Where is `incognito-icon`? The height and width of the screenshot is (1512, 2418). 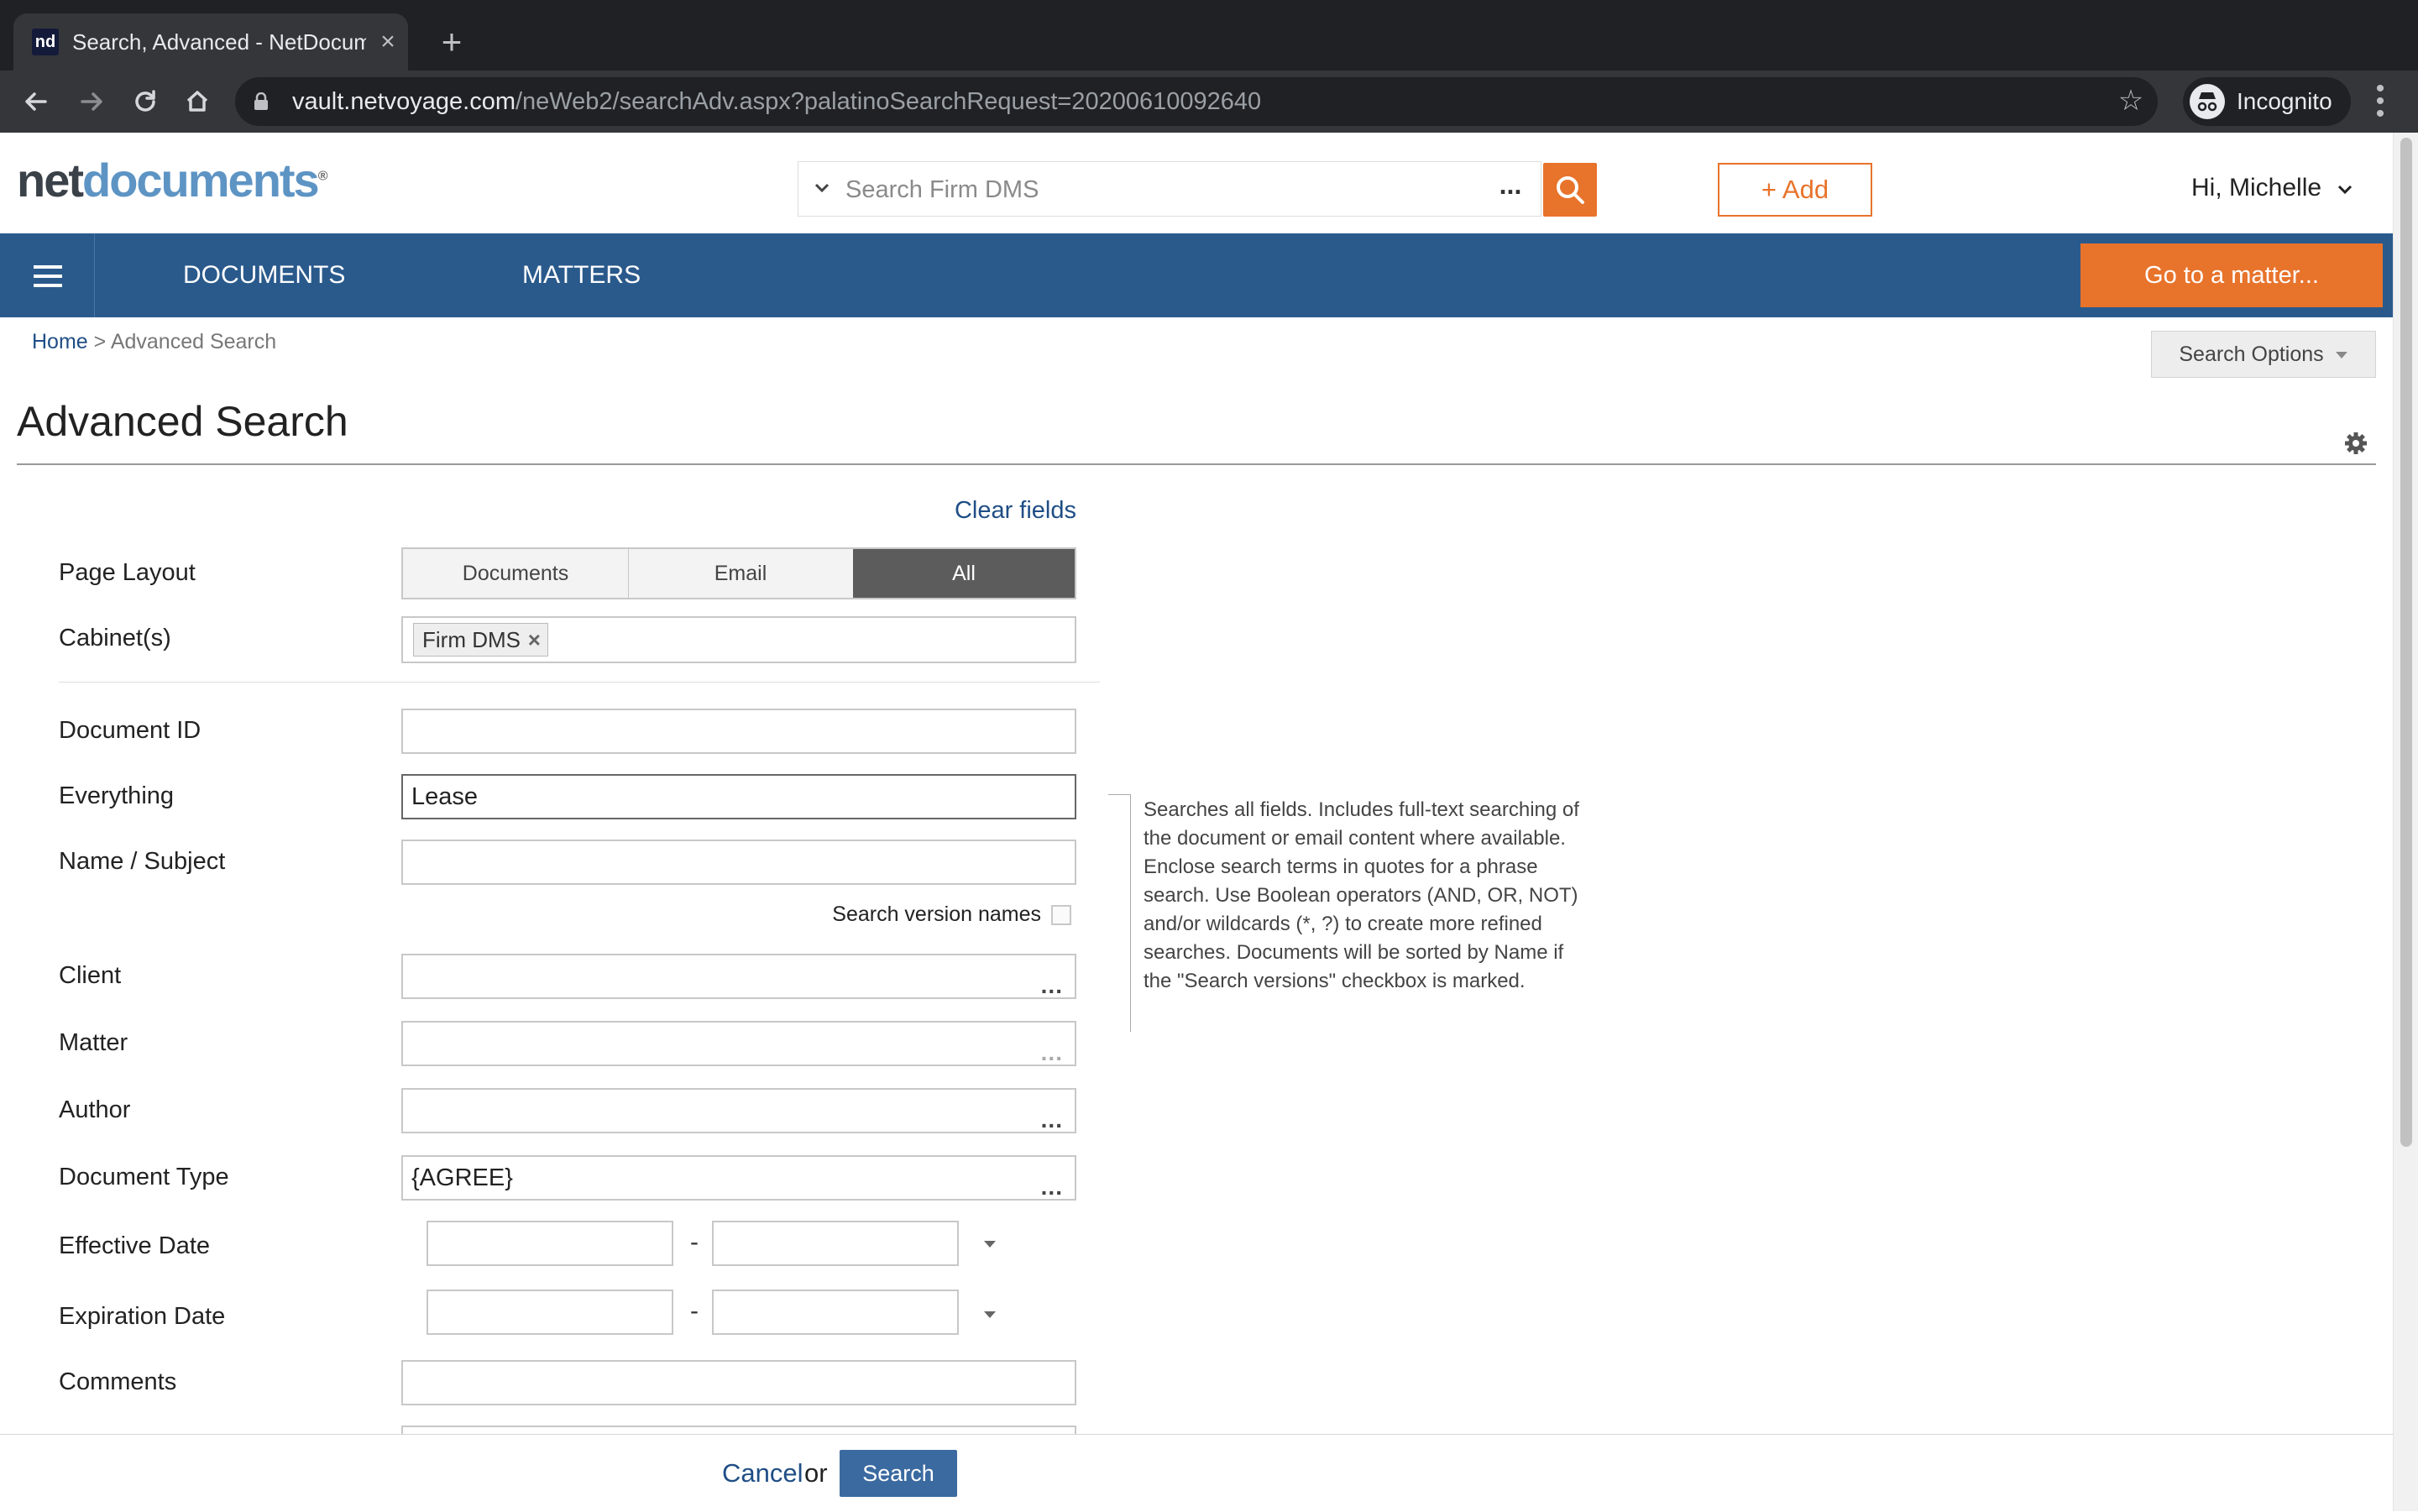 incognito-icon is located at coordinates (2207, 101).